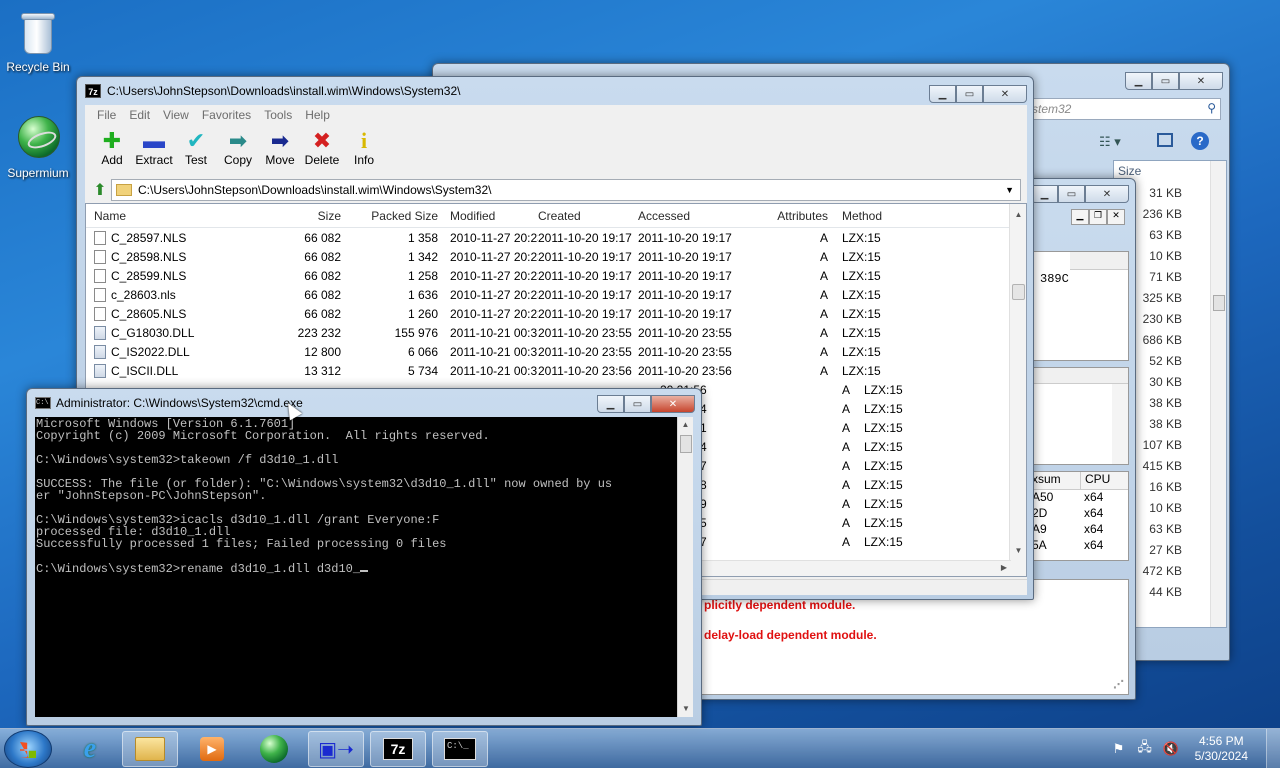 Image resolution: width=1280 pixels, height=768 pixels. I want to click on column-name: Name, so click(186, 216).